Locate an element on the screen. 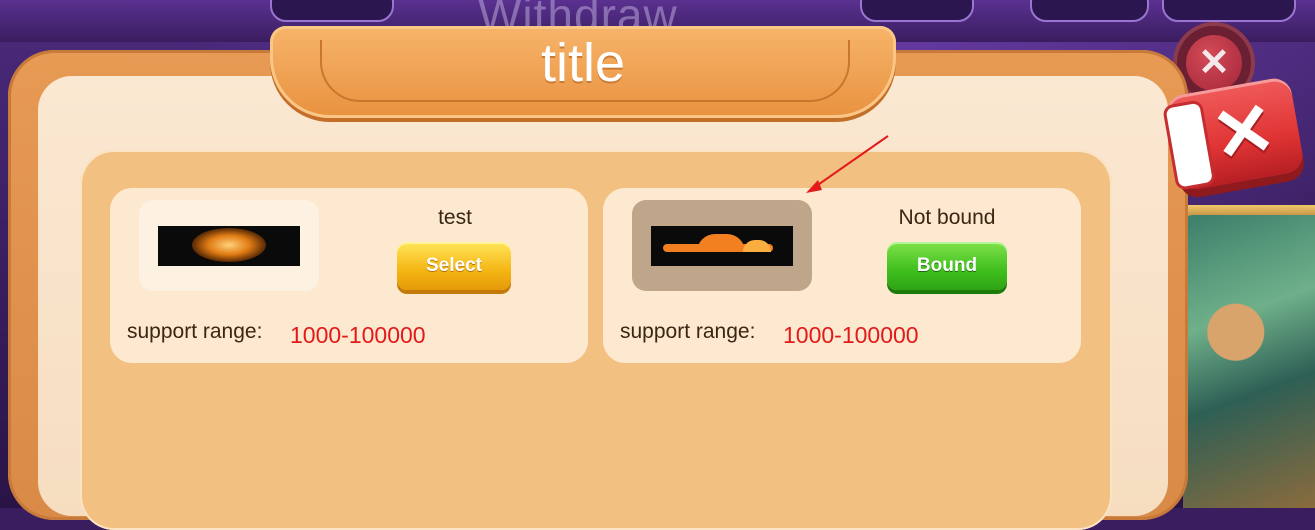 The image size is (1315, 530). lightbulb-logo-icon is located at coordinates (229, 245).